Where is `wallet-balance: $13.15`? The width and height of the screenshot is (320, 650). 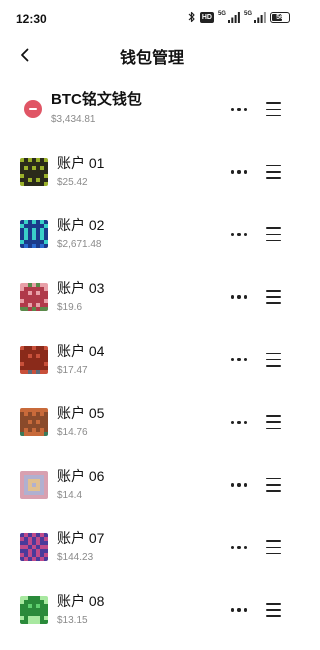 wallet-balance: $13.15 is located at coordinates (72, 621).